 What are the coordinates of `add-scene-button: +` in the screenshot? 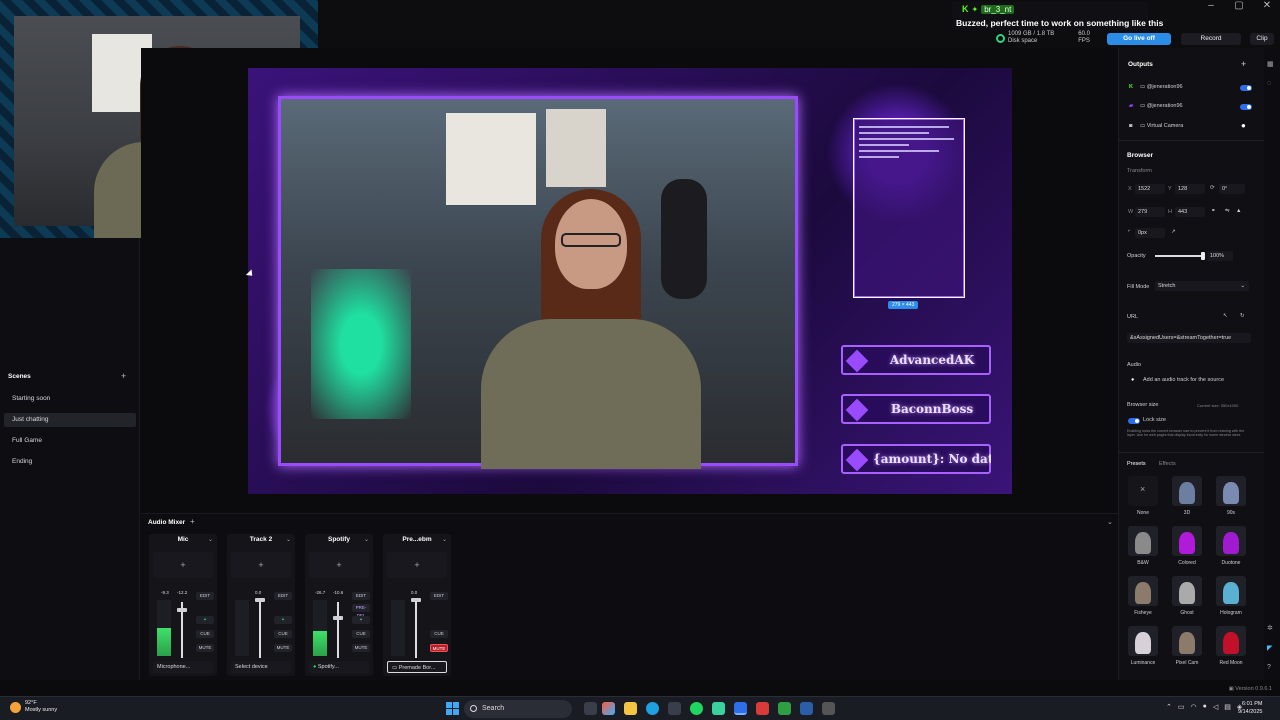 It's located at (123, 376).